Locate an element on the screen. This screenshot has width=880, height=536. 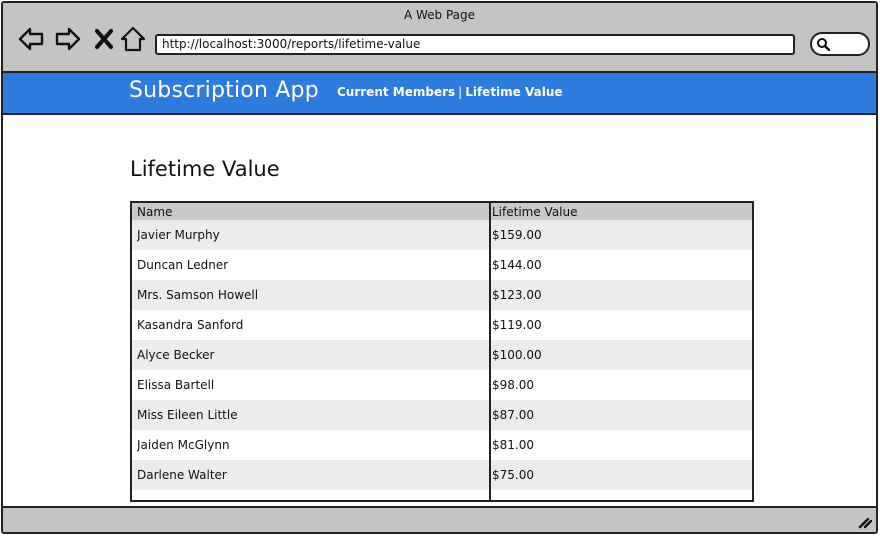
home-icon is located at coordinates (133, 39).